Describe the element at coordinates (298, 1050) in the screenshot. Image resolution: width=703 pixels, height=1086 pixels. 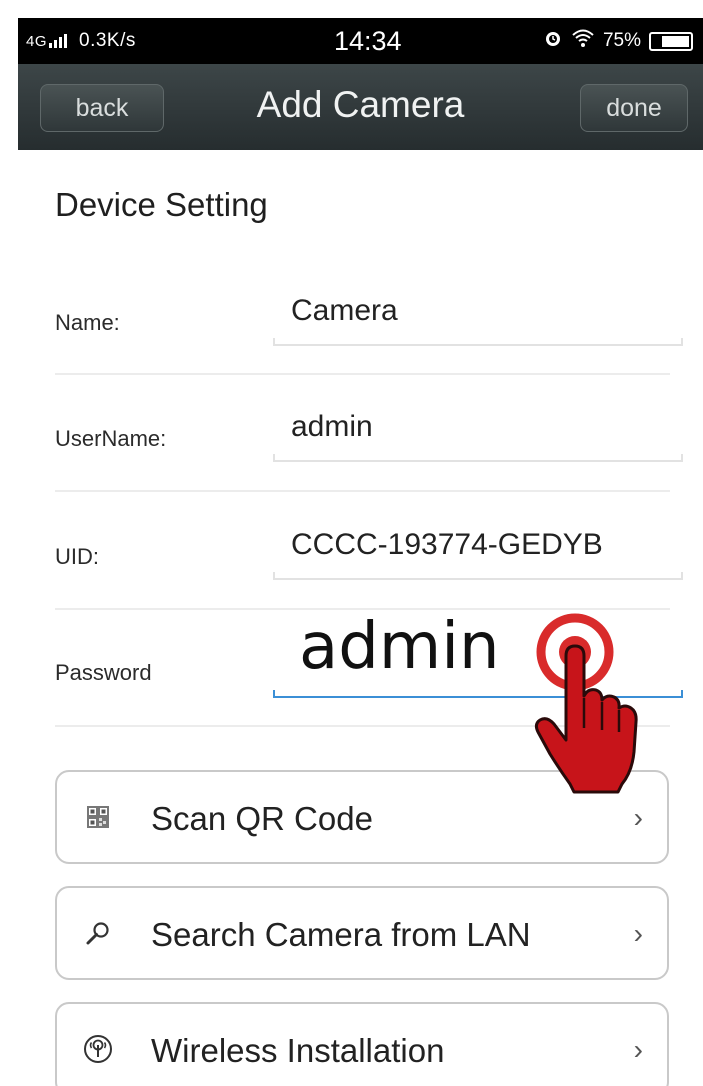
I see `wireless-installation-label: Wireless Installation` at that location.